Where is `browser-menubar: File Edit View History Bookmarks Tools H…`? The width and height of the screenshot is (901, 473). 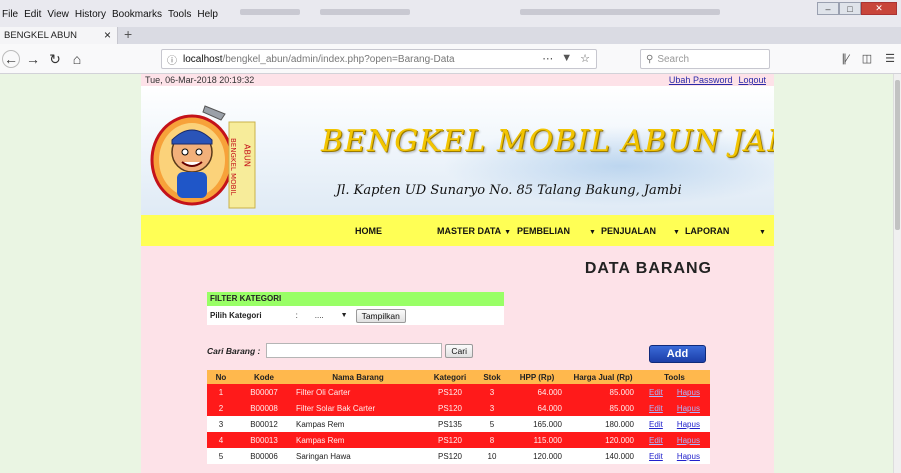 browser-menubar: File Edit View History Bookmarks Tools H… is located at coordinates (450, 13).